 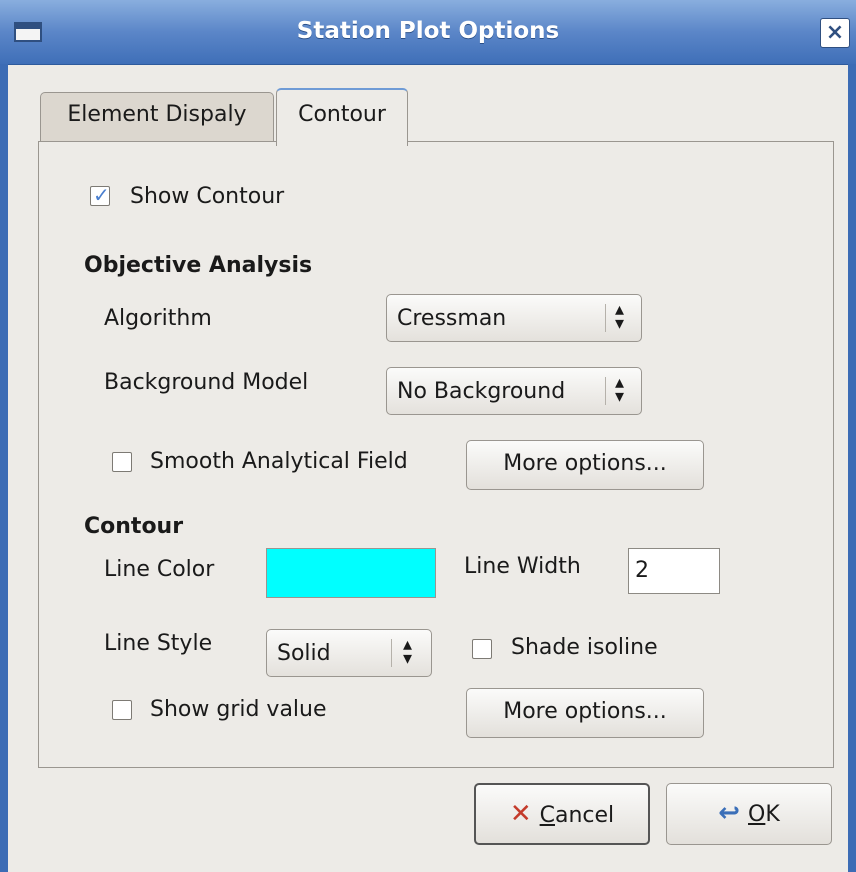 What do you see at coordinates (835, 33) in the screenshot?
I see `close-icon: ×` at bounding box center [835, 33].